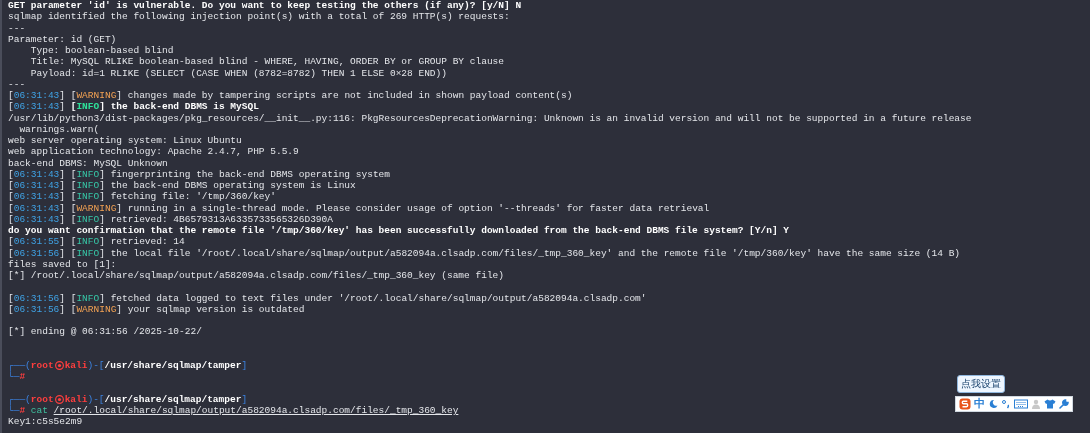 This screenshot has height=433, width=1090. I want to click on terminal-line: files saved to [1]:, so click(63, 264).